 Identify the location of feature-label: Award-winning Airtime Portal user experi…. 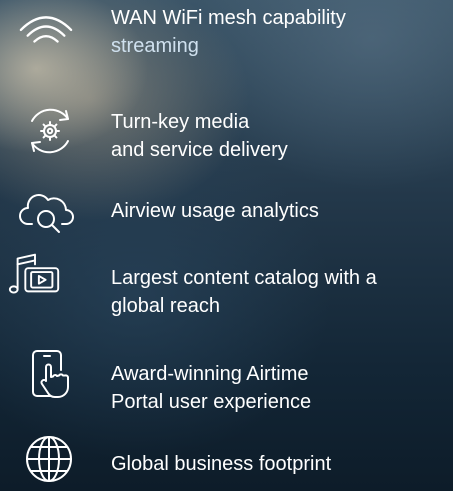
(278, 388).